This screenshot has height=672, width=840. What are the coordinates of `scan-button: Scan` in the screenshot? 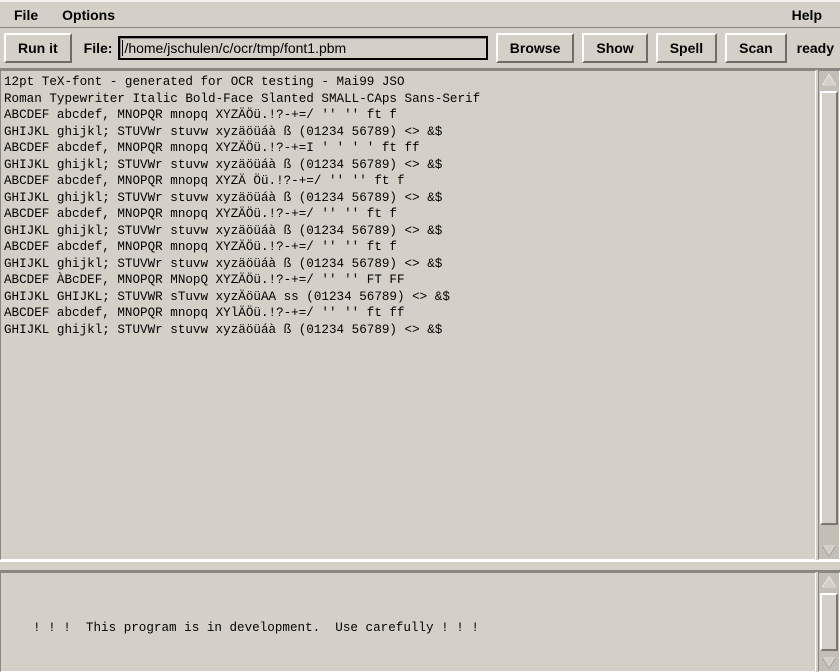 It's located at (756, 48).